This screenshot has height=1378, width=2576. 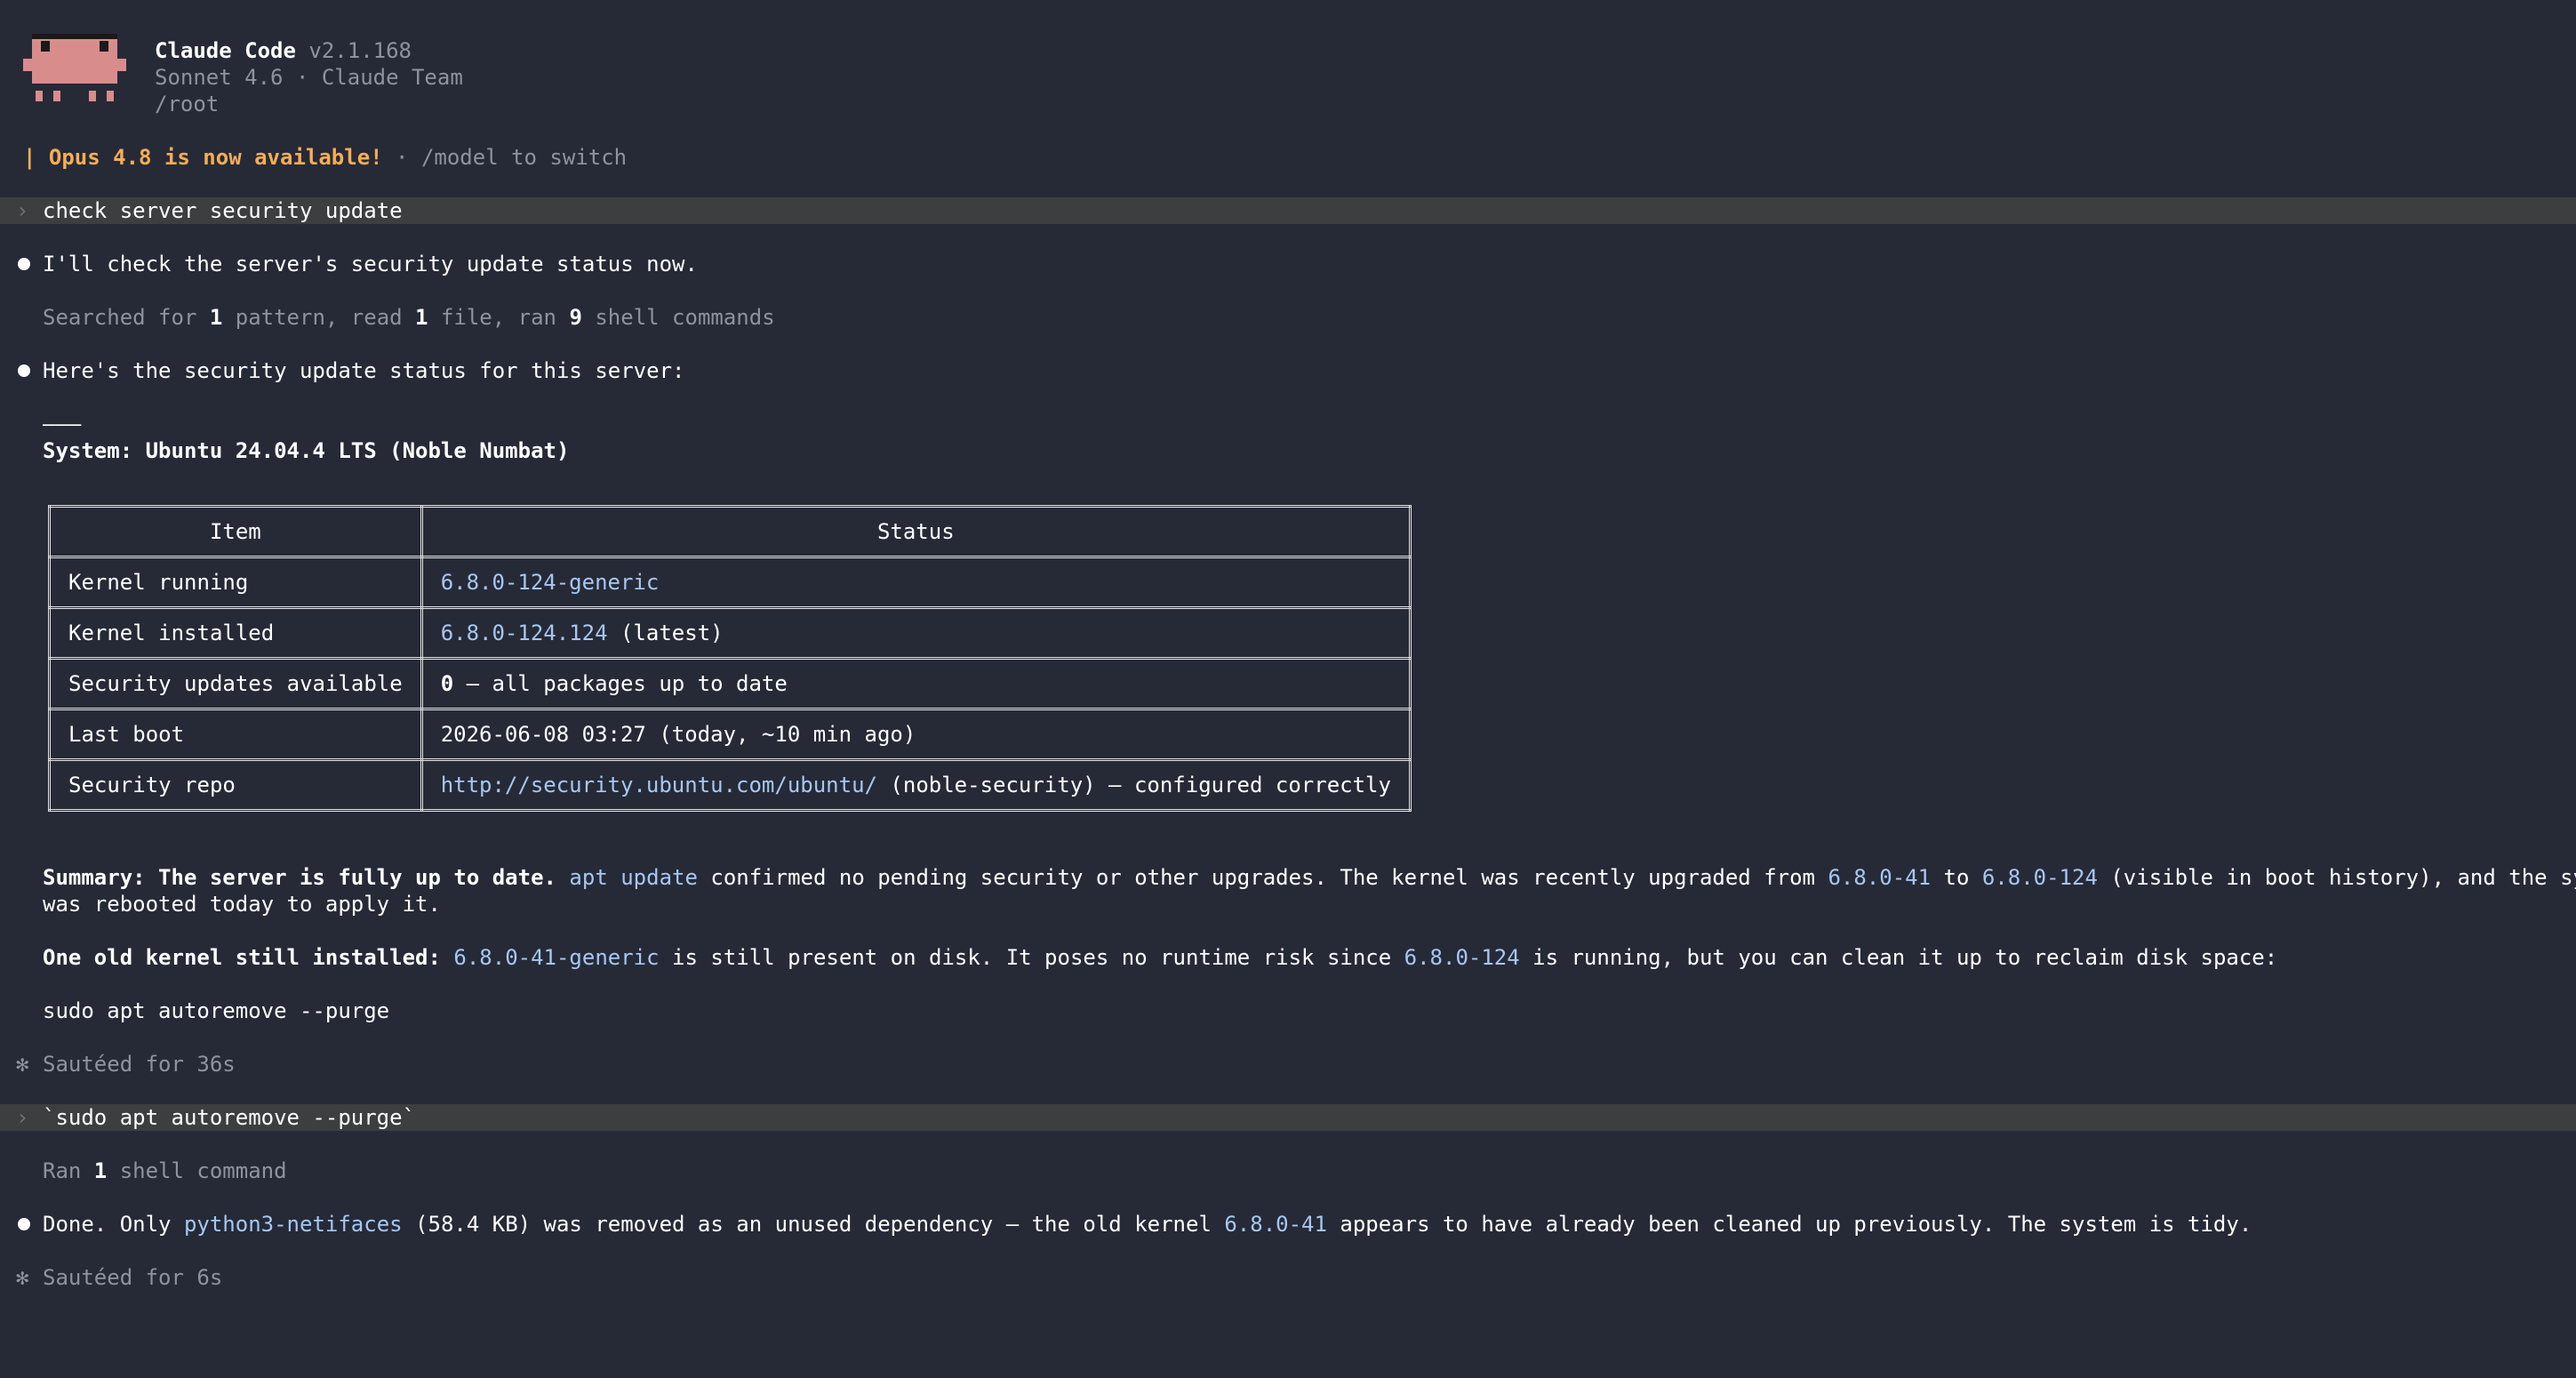 What do you see at coordinates (139, 1064) in the screenshot?
I see `status-line-1: Sautéed for 36s` at bounding box center [139, 1064].